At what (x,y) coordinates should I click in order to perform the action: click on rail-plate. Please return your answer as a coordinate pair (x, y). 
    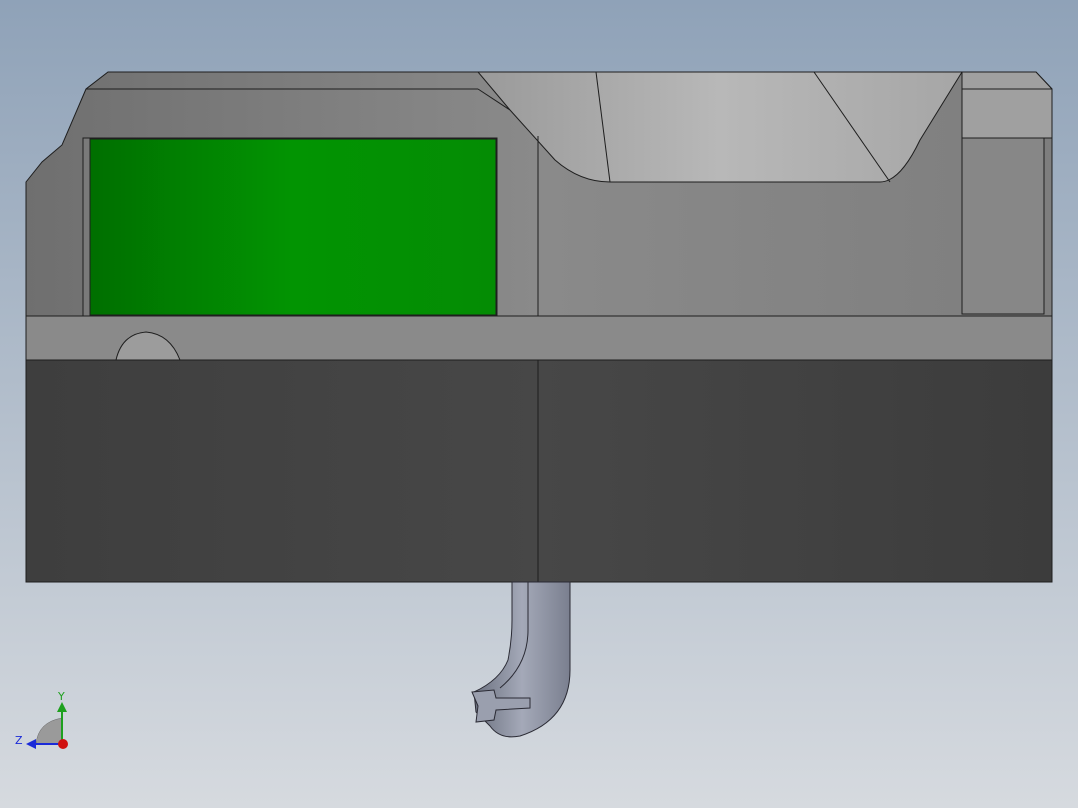
    Looking at the image, I should click on (539, 338).